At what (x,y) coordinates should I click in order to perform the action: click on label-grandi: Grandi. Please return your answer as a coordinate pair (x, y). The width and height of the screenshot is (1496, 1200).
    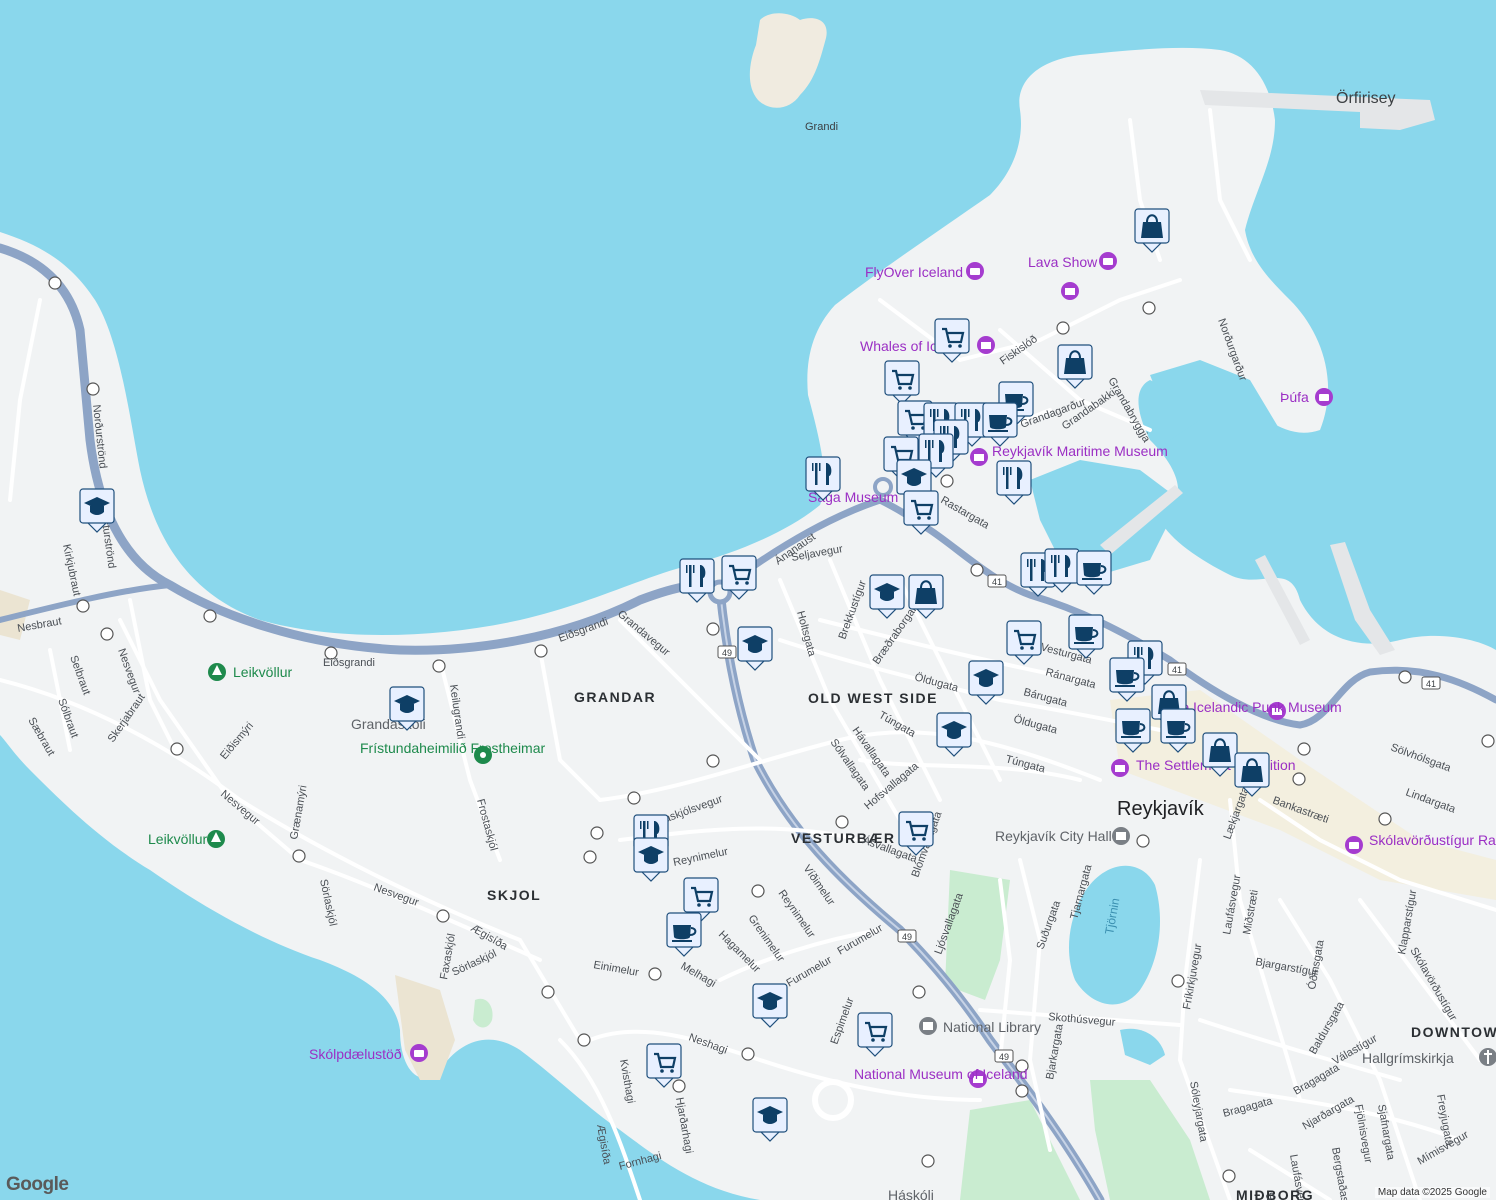
    Looking at the image, I should click on (821, 127).